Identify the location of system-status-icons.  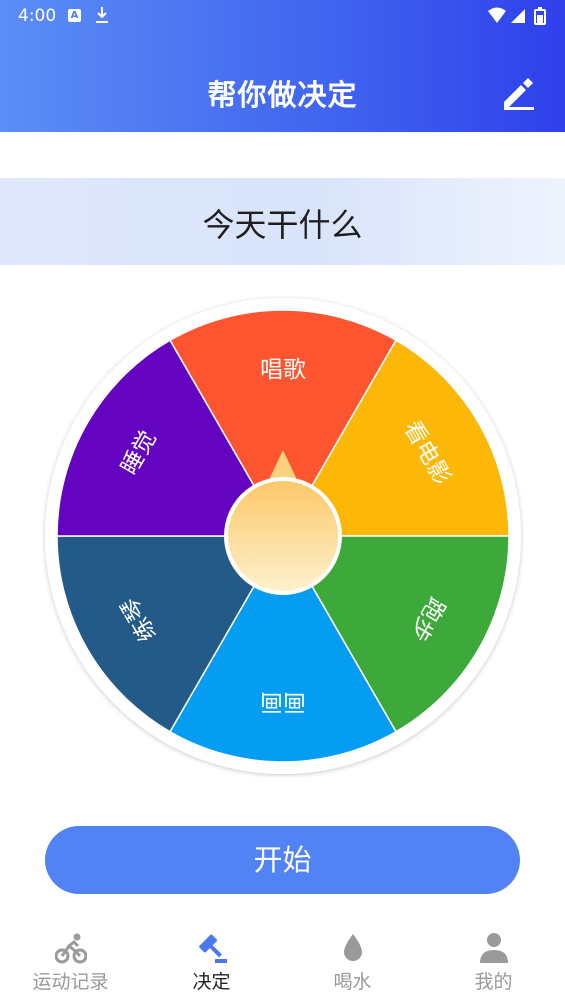
(517, 16).